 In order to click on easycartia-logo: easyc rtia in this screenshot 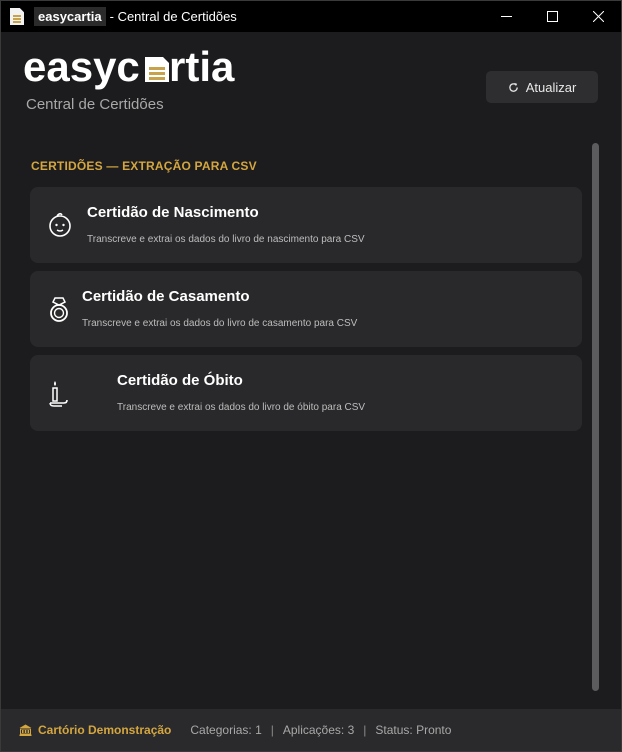, I will do `click(129, 69)`.